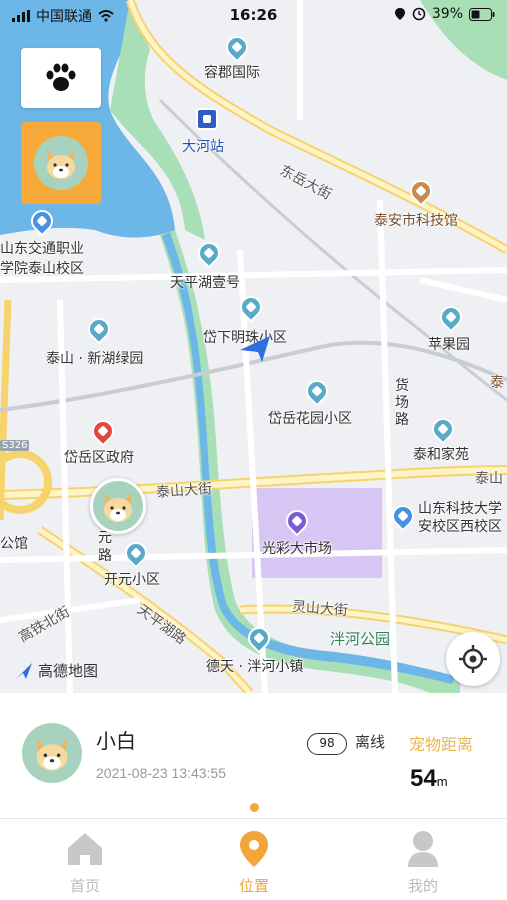  I want to click on pet-name: 小白, so click(116, 741).